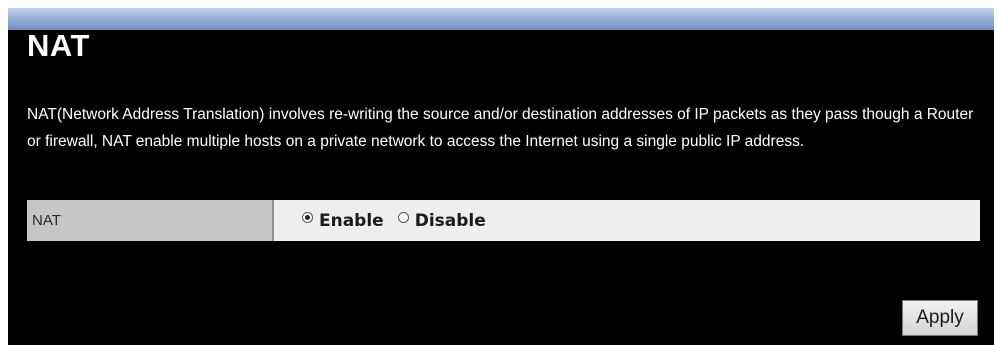 The image size is (998, 345). What do you see at coordinates (501, 19) in the screenshot?
I see `header-bar` at bounding box center [501, 19].